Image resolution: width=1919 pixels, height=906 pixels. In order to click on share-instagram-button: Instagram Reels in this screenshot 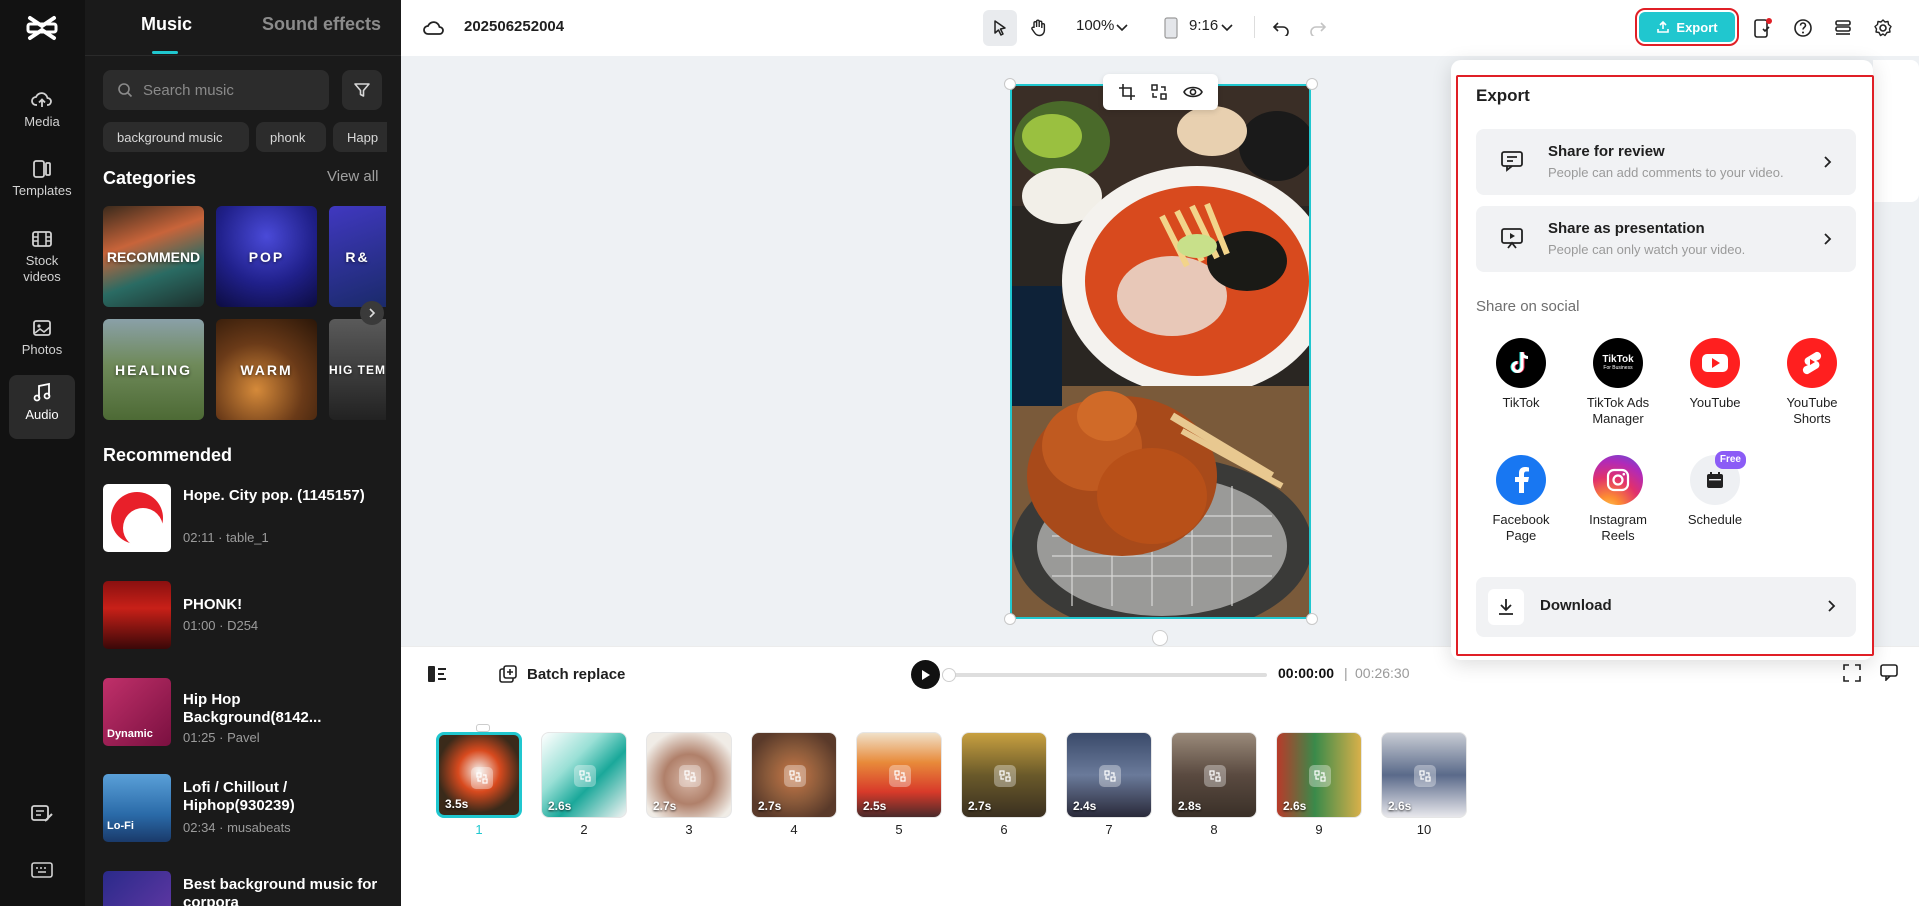, I will do `click(1618, 499)`.